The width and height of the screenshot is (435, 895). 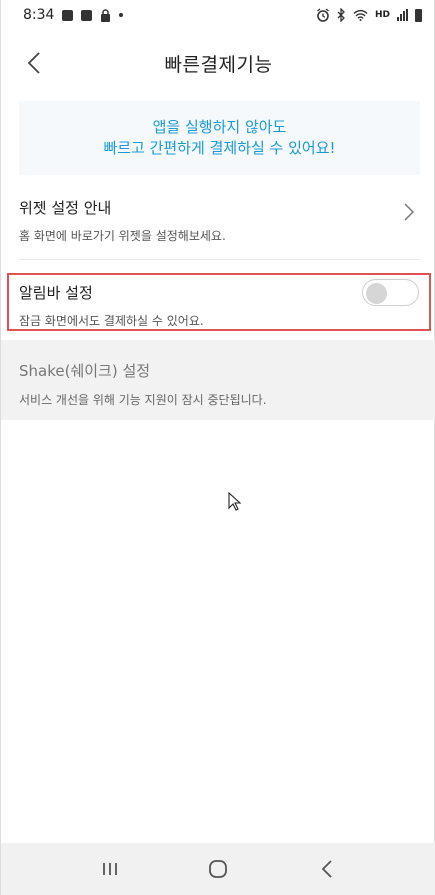 What do you see at coordinates (235, 501) in the screenshot?
I see `mouse-cursor-icon` at bounding box center [235, 501].